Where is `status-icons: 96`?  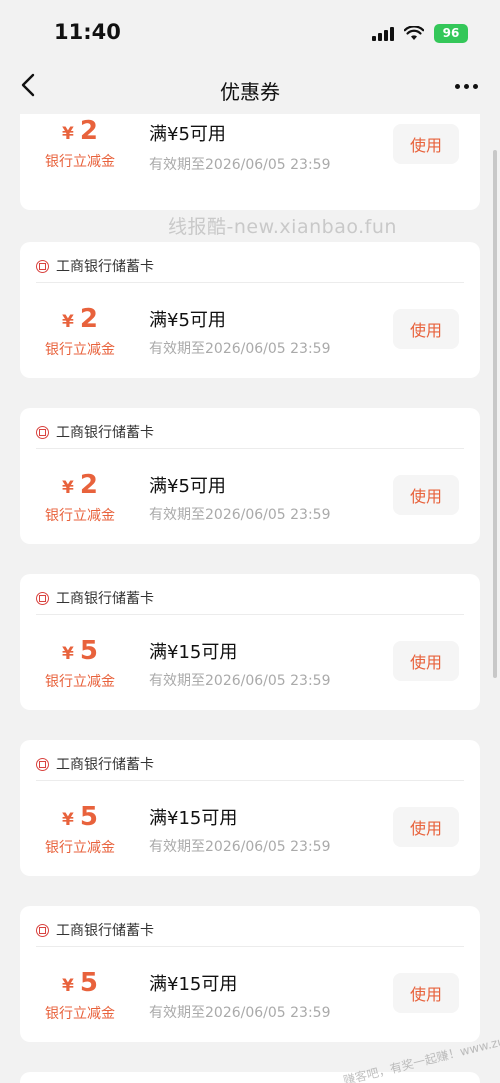
status-icons: 96 is located at coordinates (420, 33).